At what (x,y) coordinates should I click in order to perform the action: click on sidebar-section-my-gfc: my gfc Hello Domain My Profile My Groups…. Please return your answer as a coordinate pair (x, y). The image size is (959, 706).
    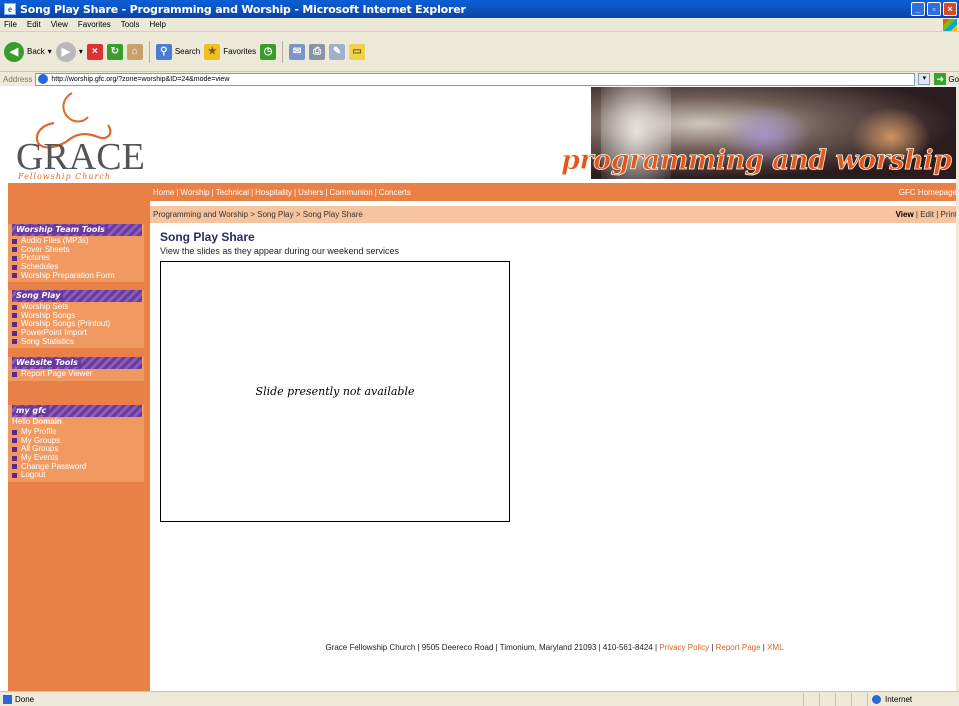
    Looking at the image, I should click on (76, 443).